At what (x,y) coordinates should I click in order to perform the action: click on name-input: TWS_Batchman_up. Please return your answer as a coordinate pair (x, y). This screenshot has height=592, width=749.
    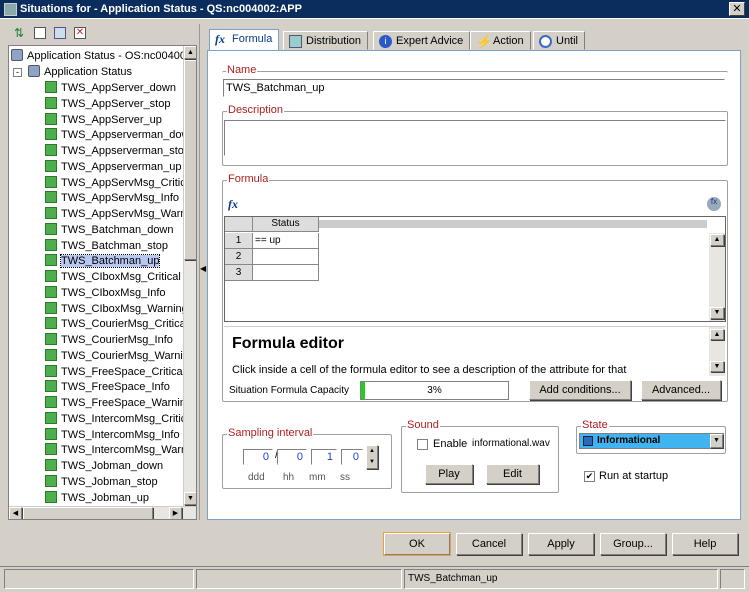
    Looking at the image, I should click on (474, 88).